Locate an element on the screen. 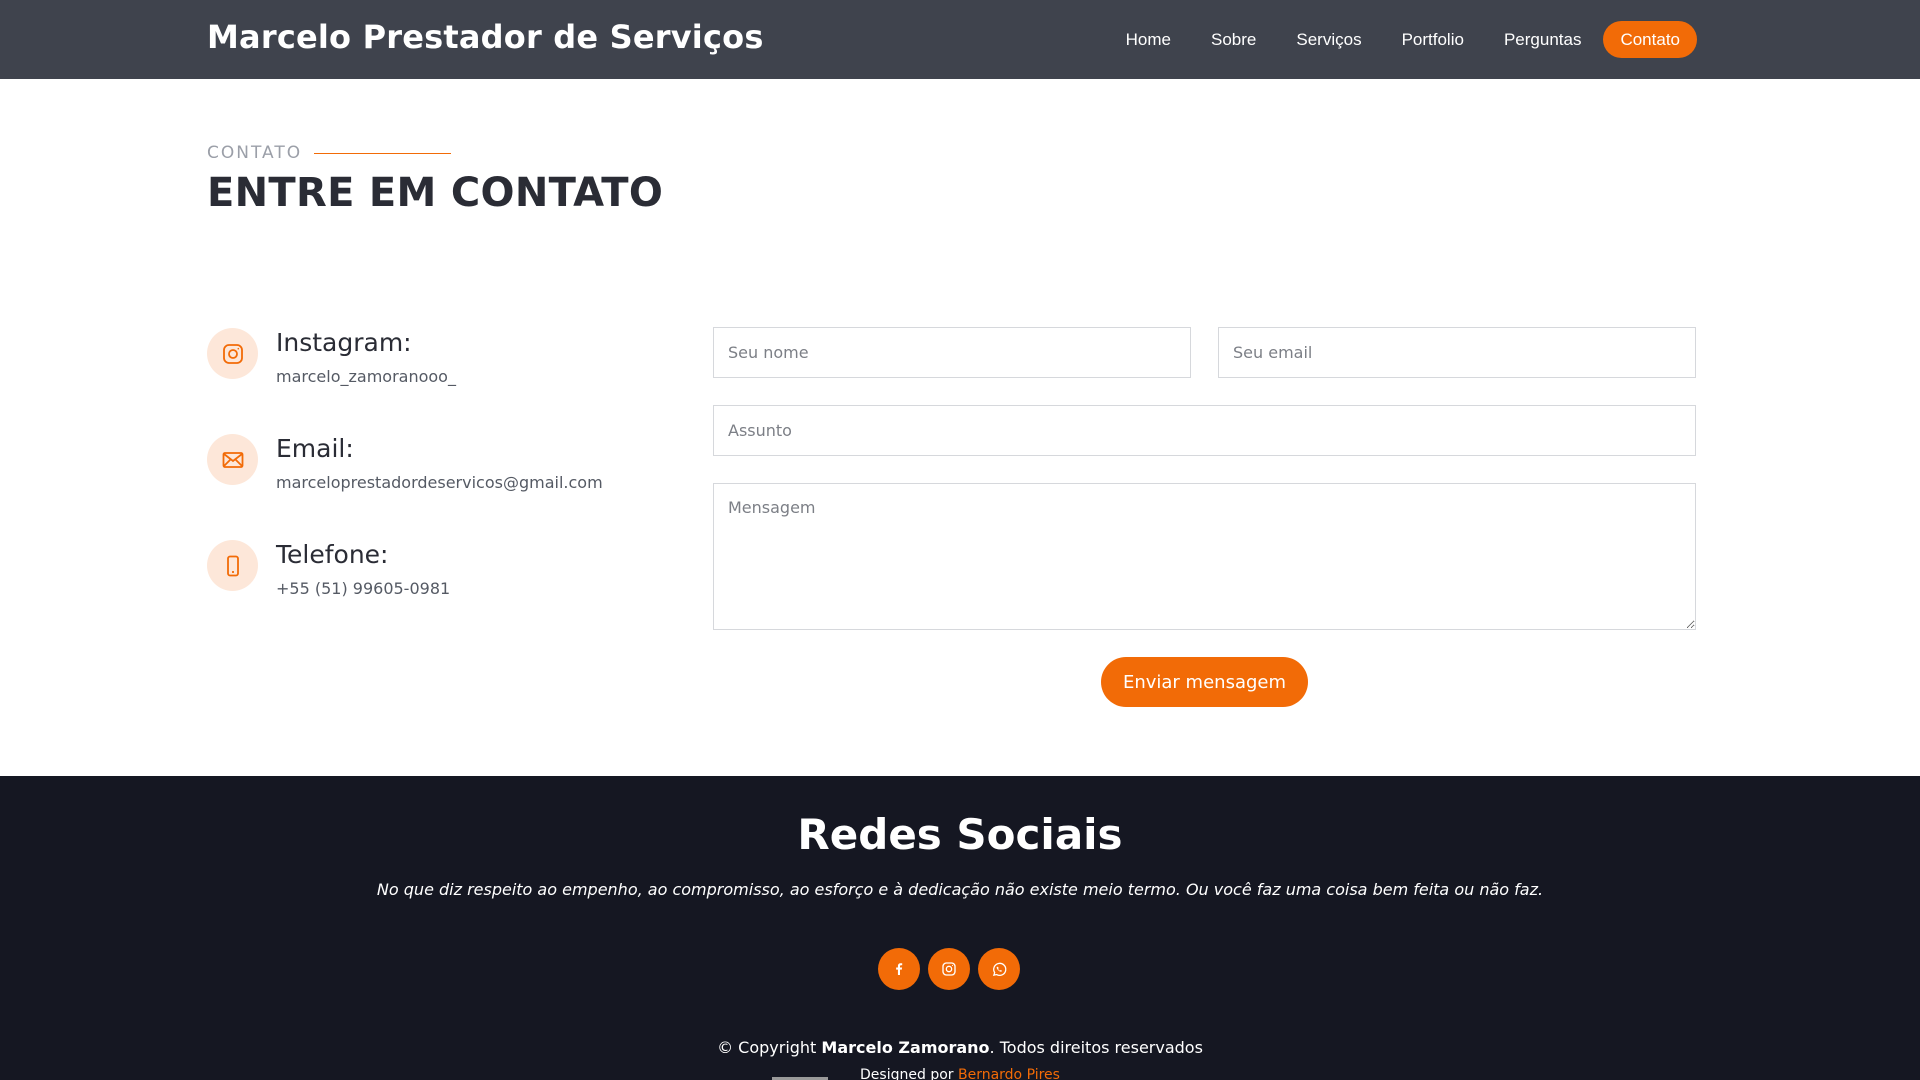 Image resolution: width=1920 pixels, height=1080 pixels. info-value: marcelo_zamoranooo_ is located at coordinates (366, 376).